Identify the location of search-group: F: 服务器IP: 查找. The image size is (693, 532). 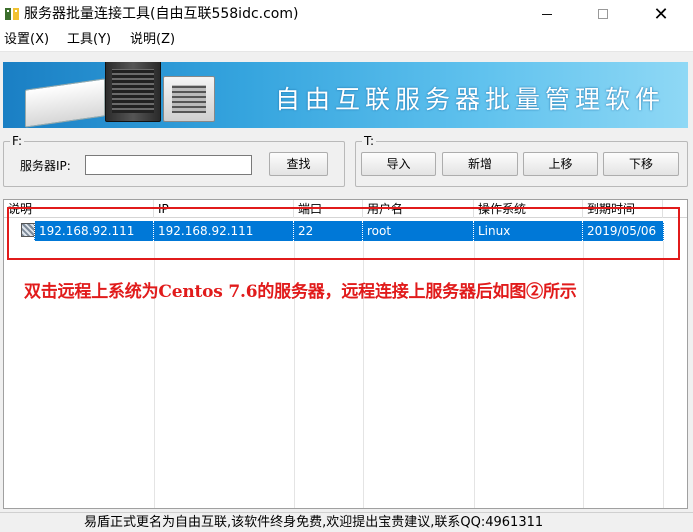
(174, 160).